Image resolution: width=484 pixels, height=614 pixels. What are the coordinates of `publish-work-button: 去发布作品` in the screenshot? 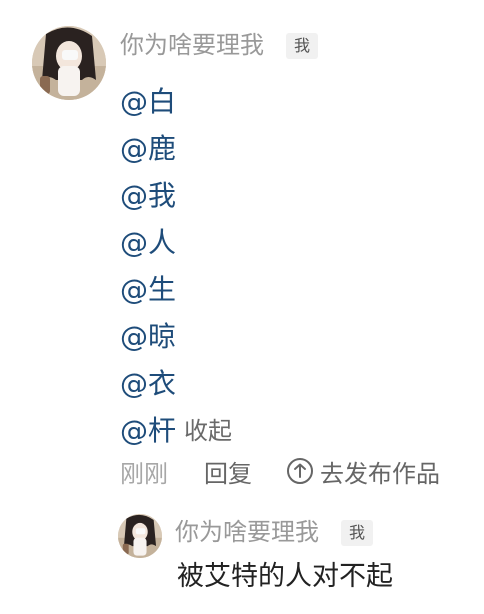 It's located at (363, 471).